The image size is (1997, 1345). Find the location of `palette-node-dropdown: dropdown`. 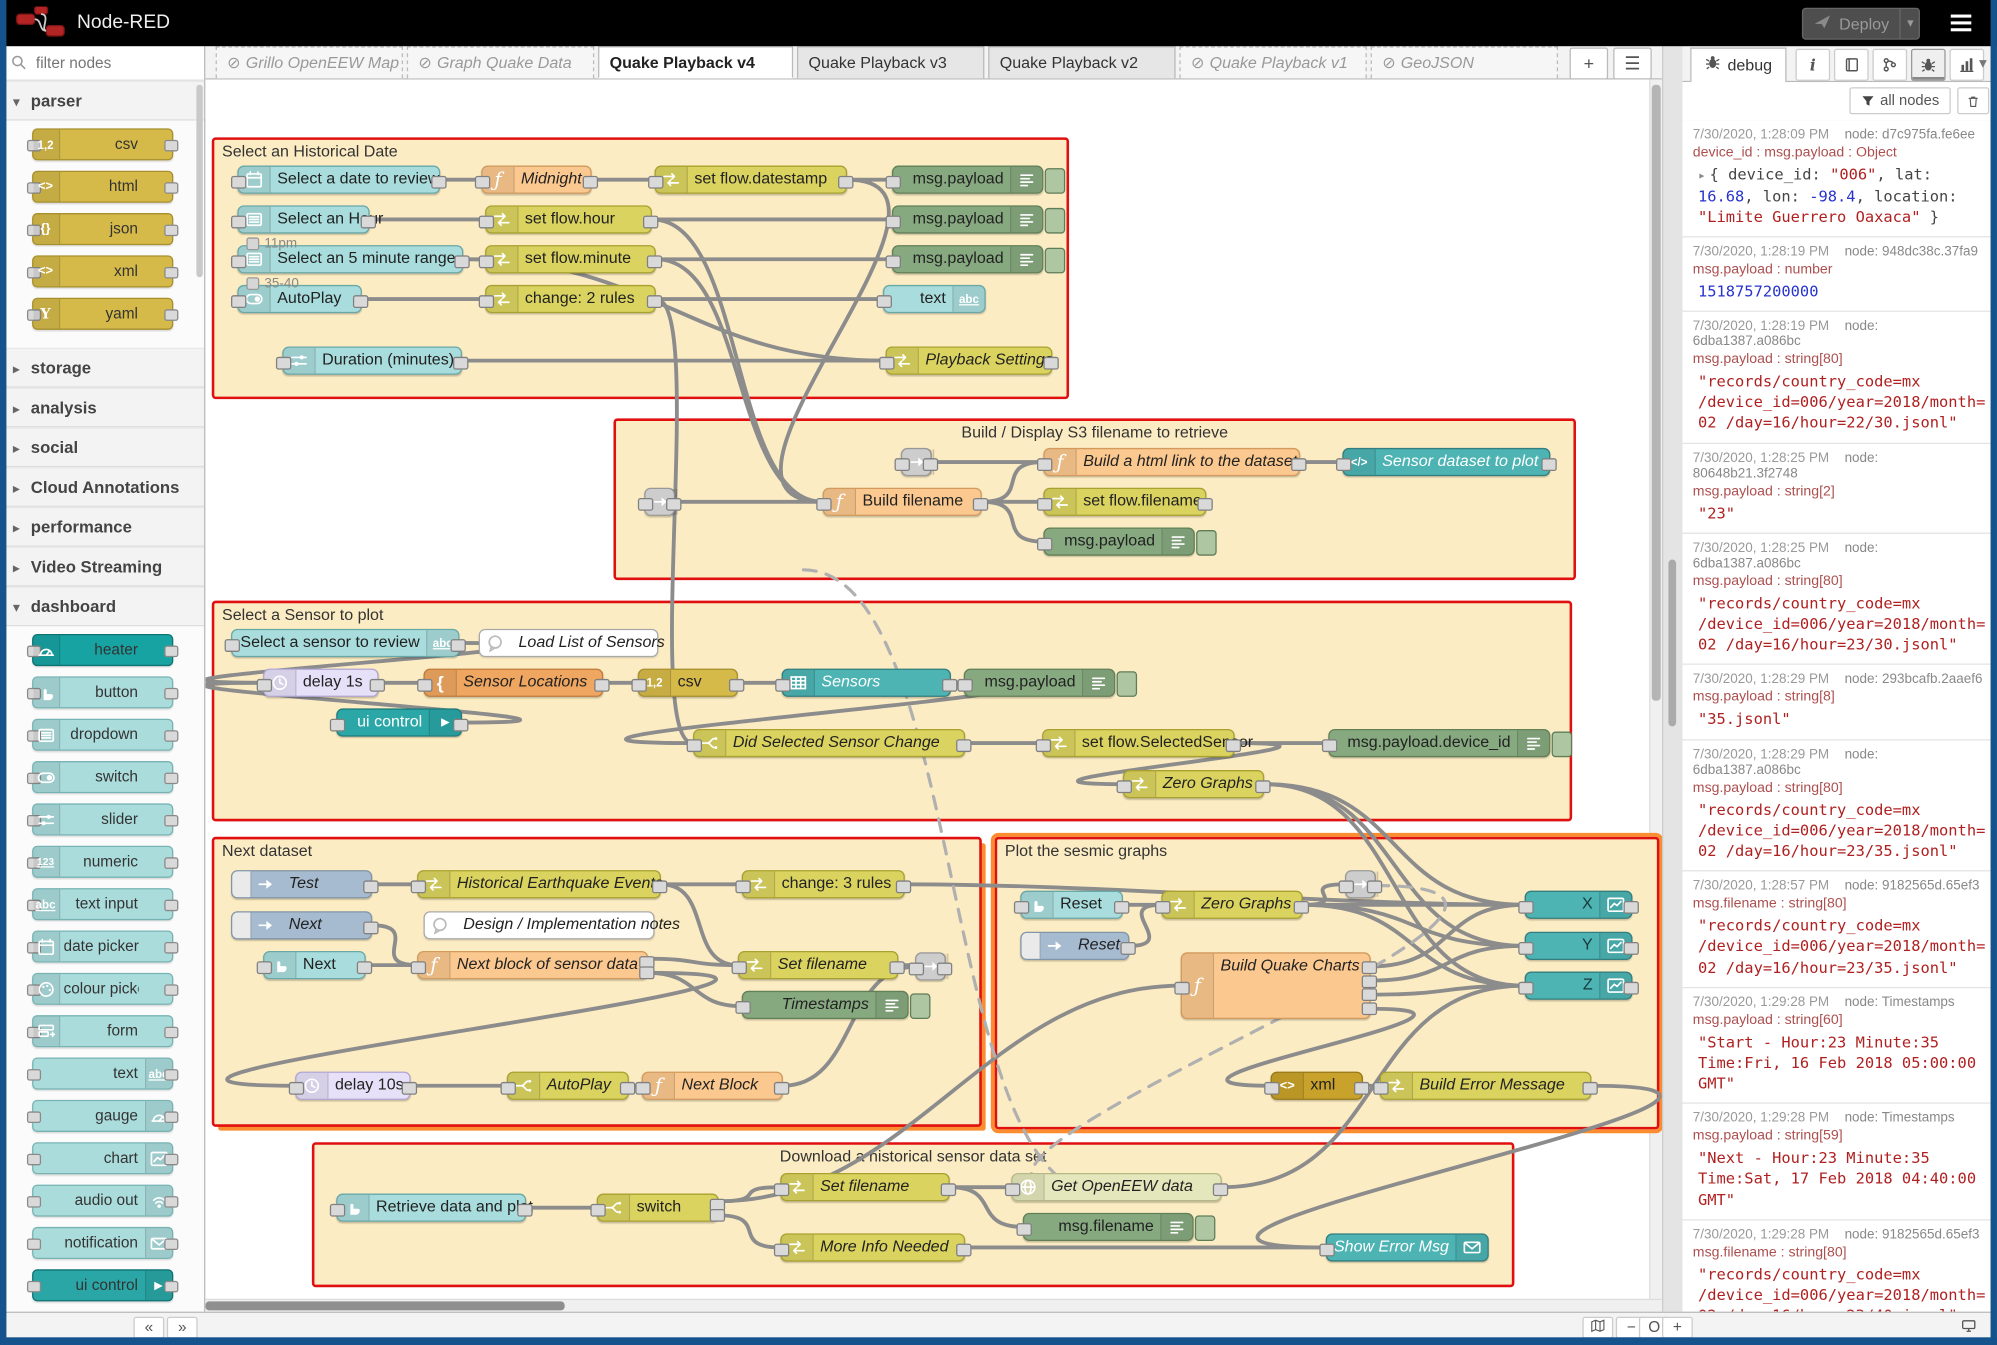

palette-node-dropdown: dropdown is located at coordinates (102, 734).